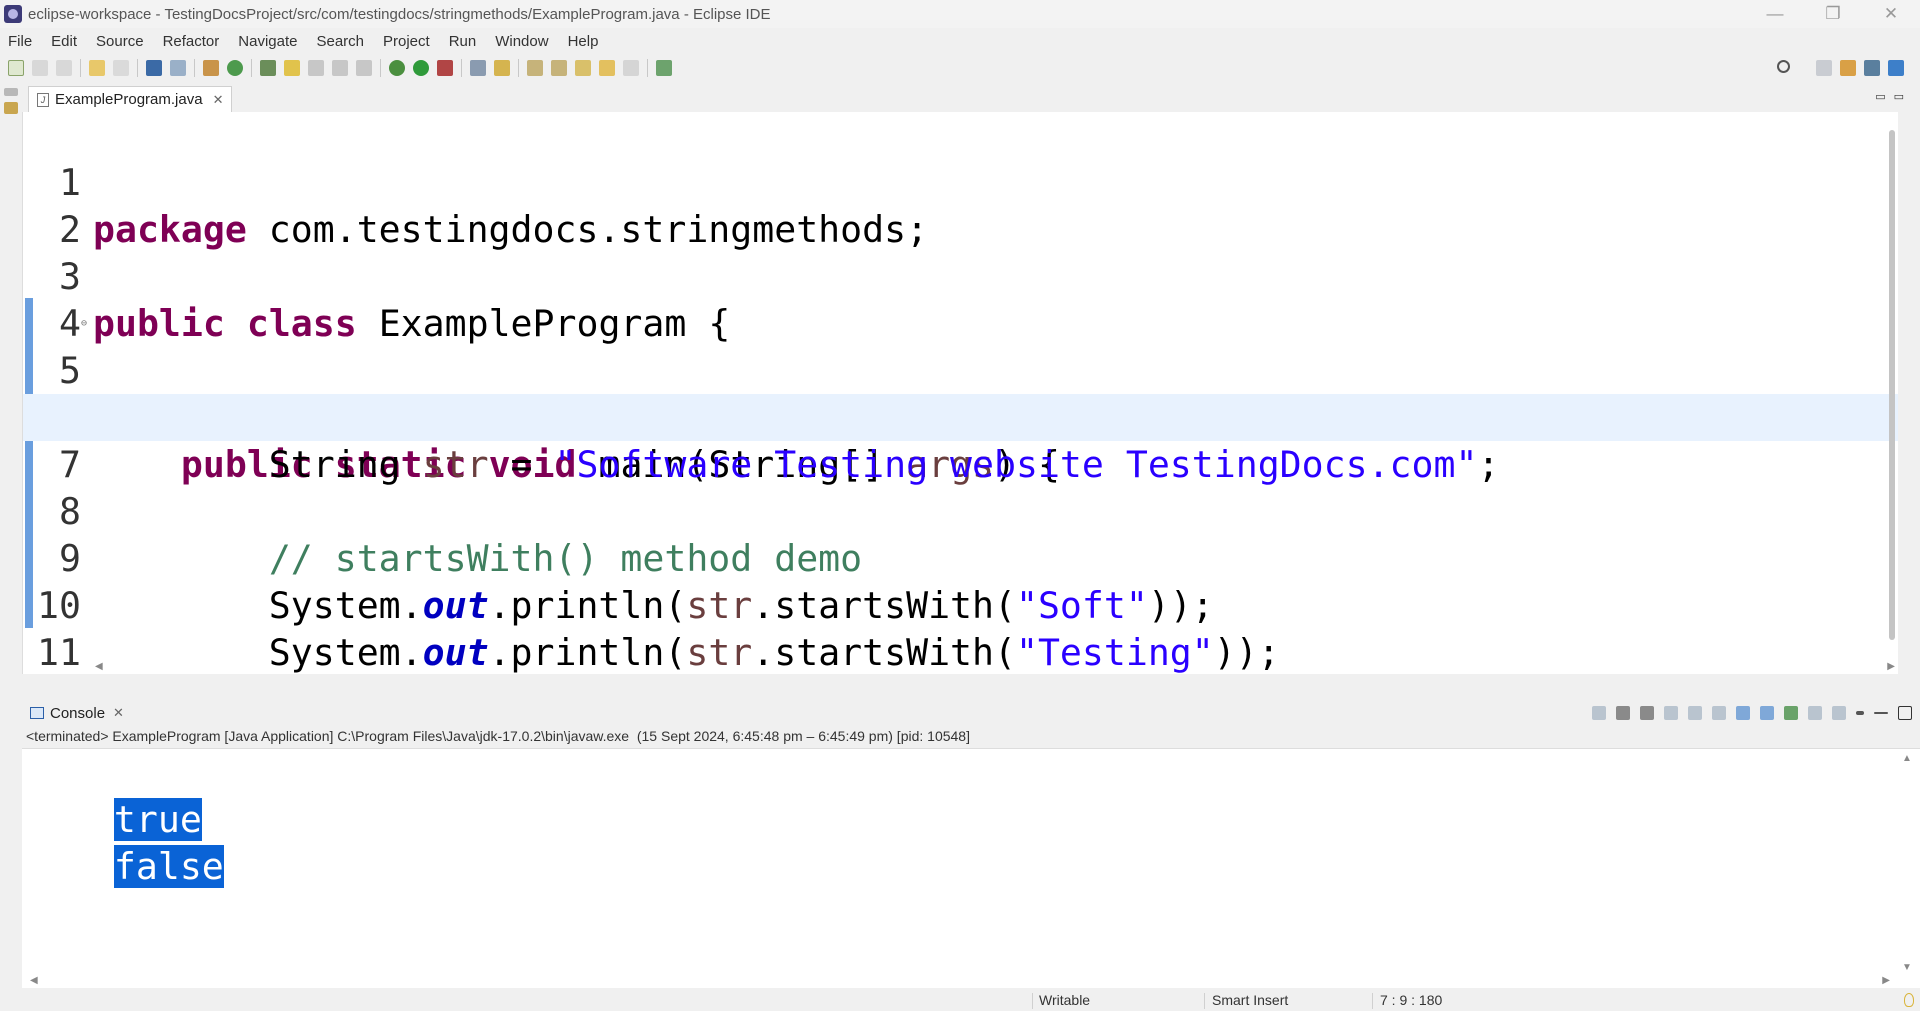  What do you see at coordinates (11, 108) in the screenshot?
I see `package-explorer-icon` at bounding box center [11, 108].